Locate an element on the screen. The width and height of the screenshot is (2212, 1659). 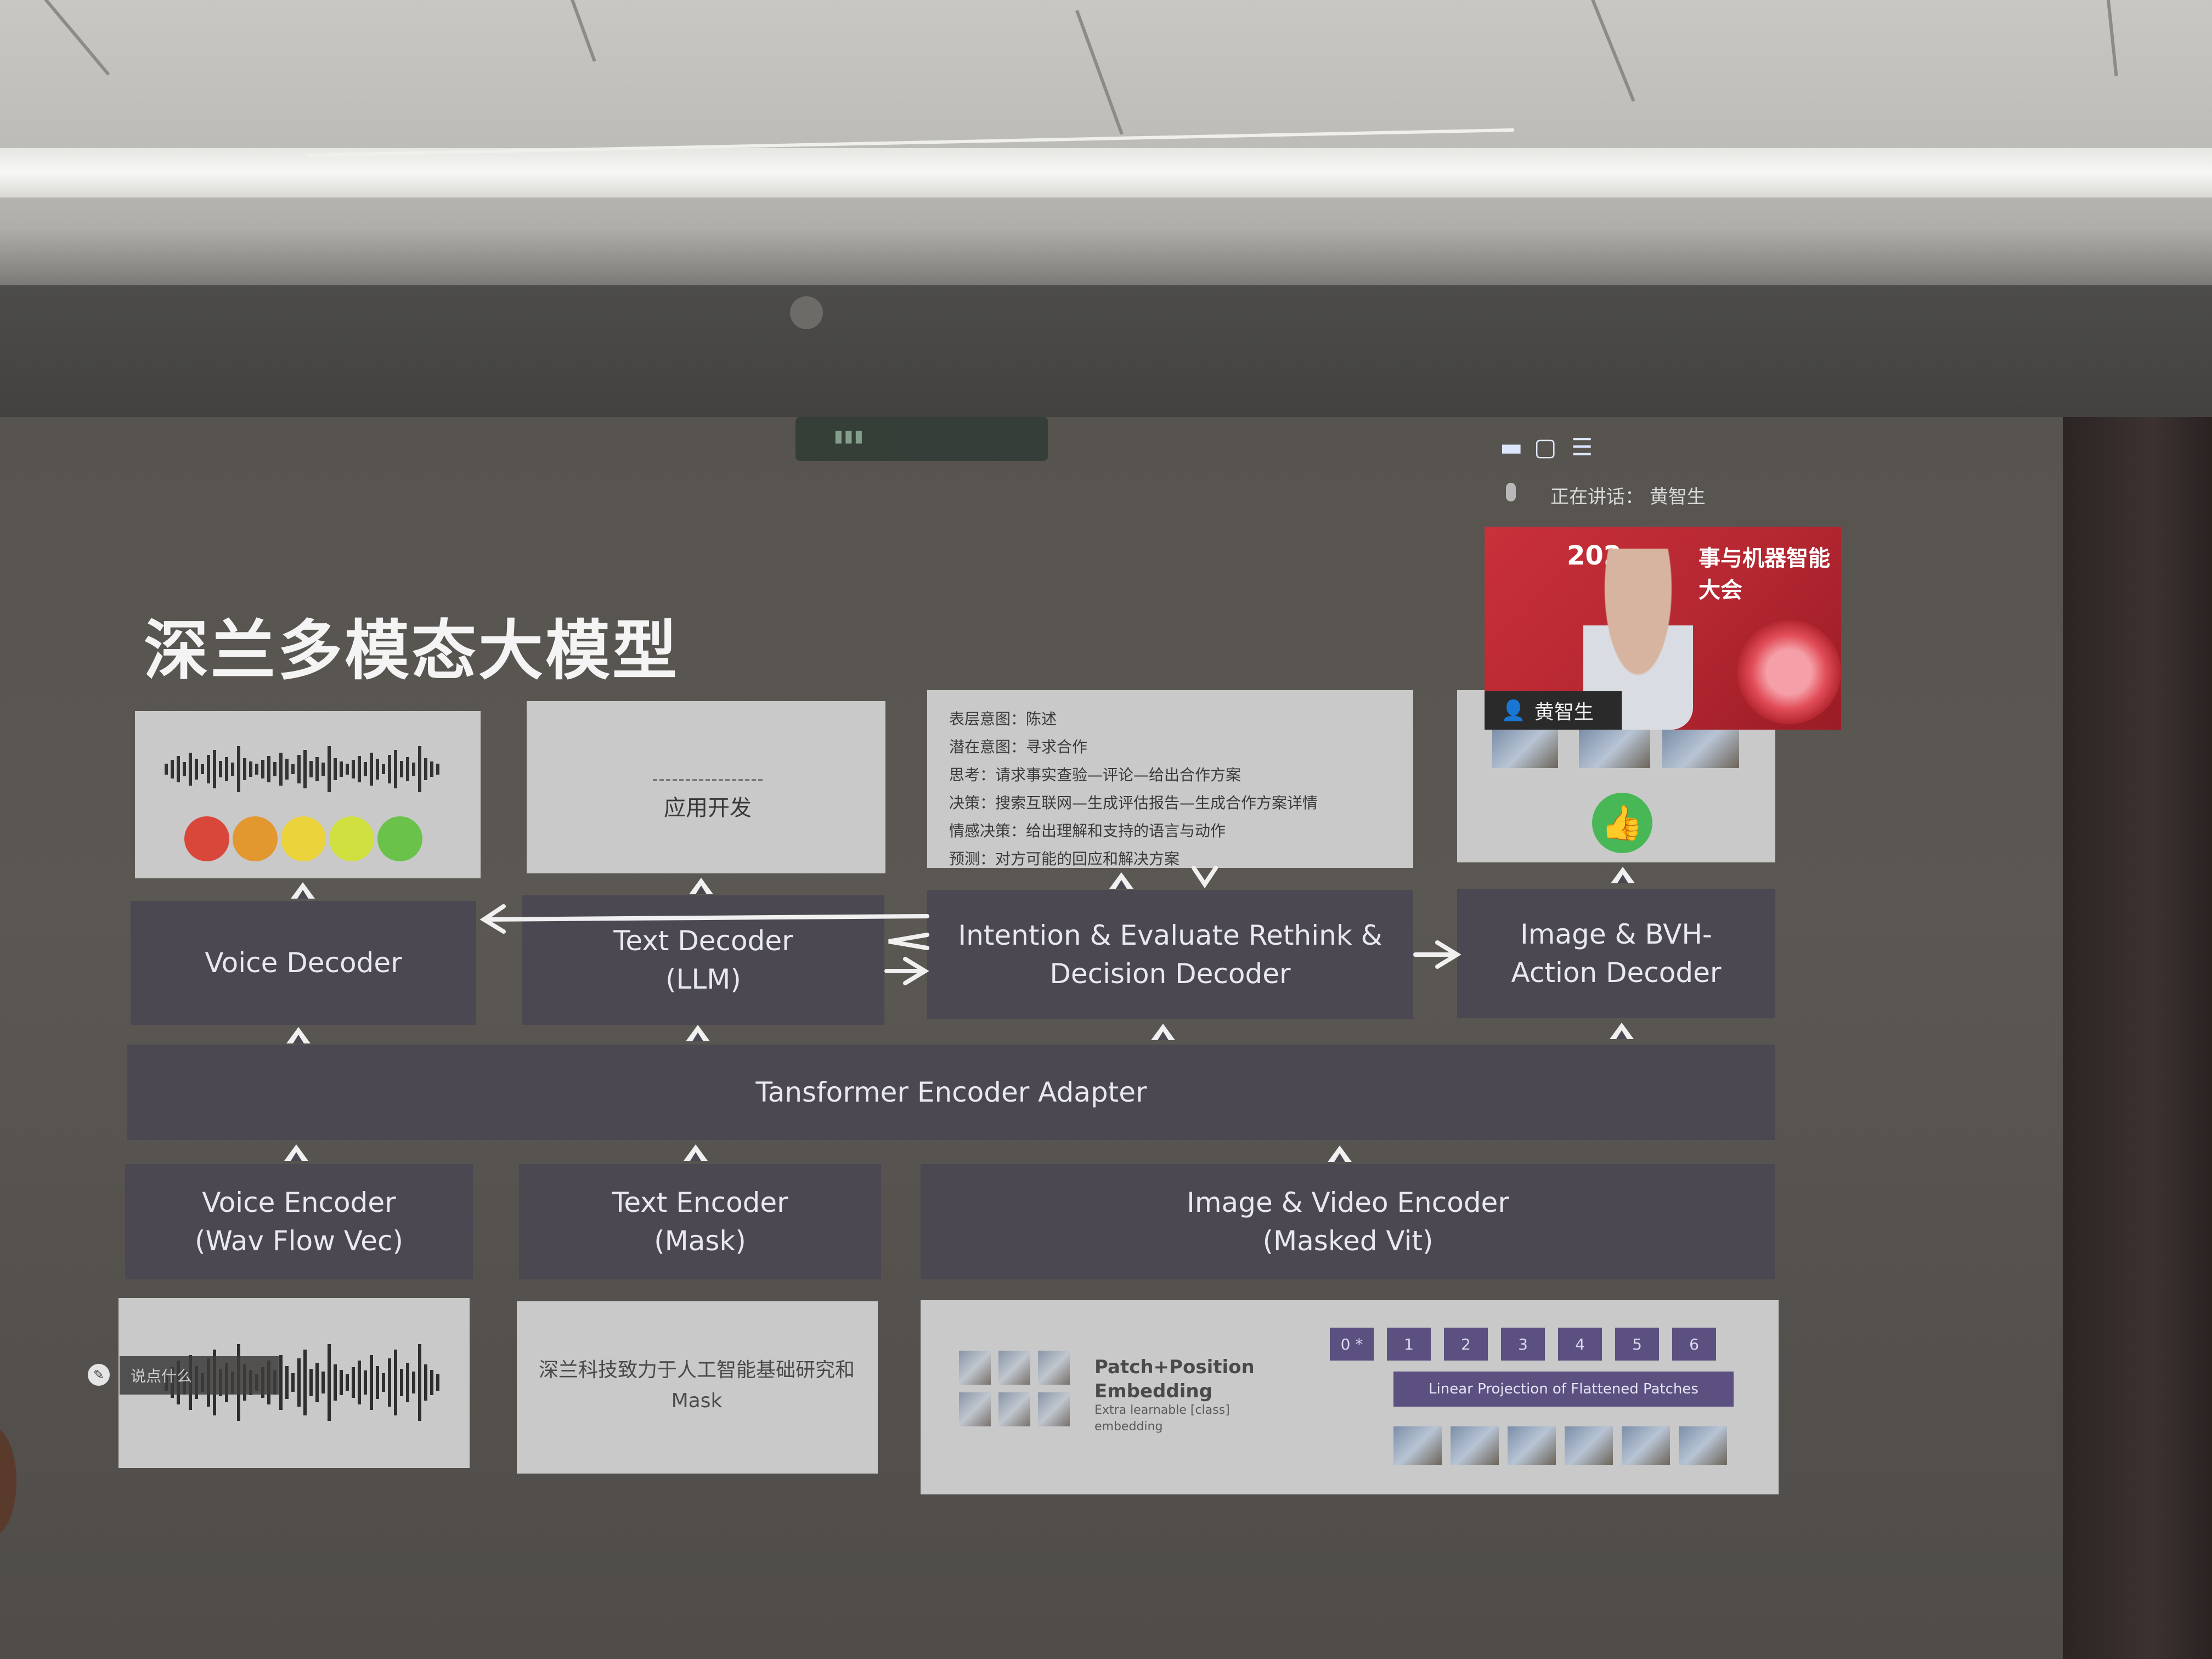
chat-icon: ✎ is located at coordinates (99, 1375).